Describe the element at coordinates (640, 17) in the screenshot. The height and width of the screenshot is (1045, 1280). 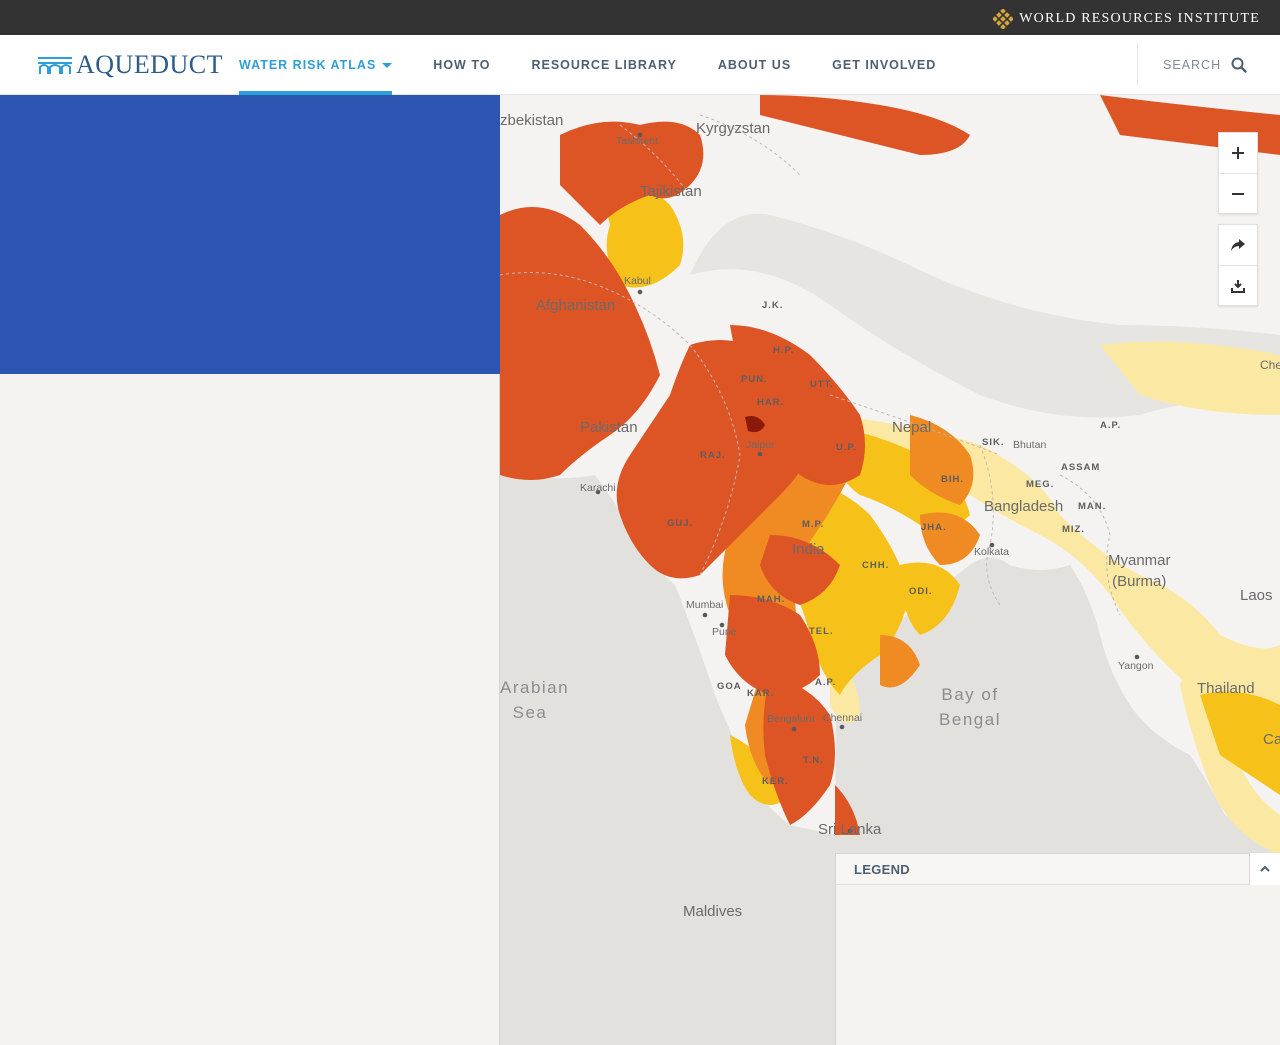
I see `top-bar: WORLD RESOURCES INSTITUTE` at that location.